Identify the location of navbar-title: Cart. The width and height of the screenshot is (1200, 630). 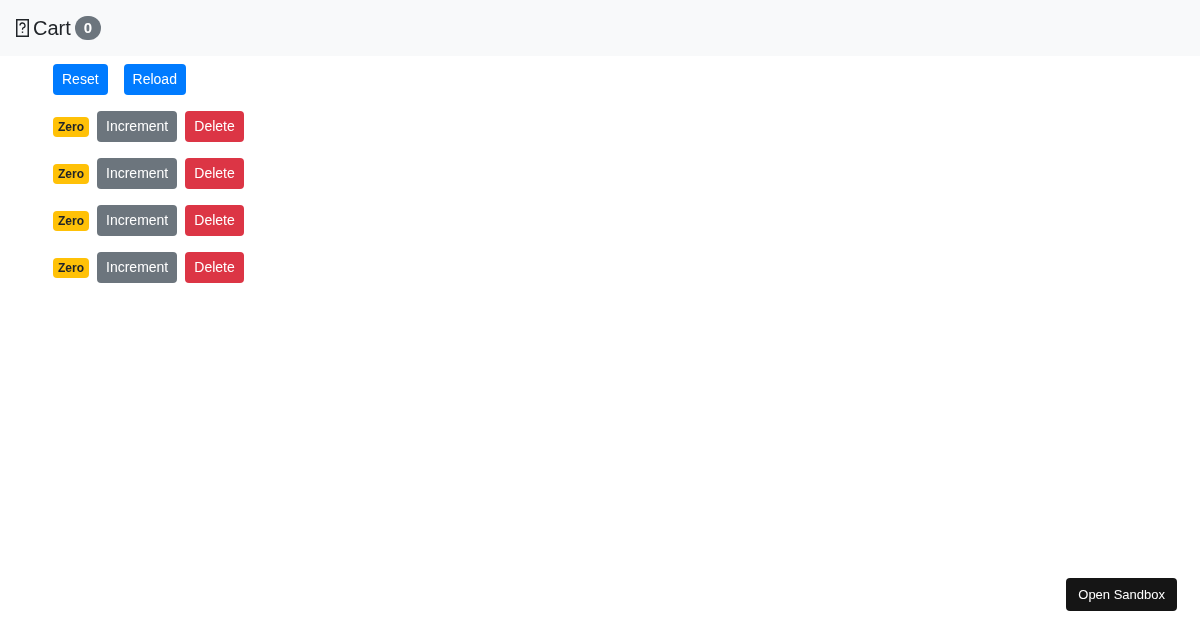
(52, 28).